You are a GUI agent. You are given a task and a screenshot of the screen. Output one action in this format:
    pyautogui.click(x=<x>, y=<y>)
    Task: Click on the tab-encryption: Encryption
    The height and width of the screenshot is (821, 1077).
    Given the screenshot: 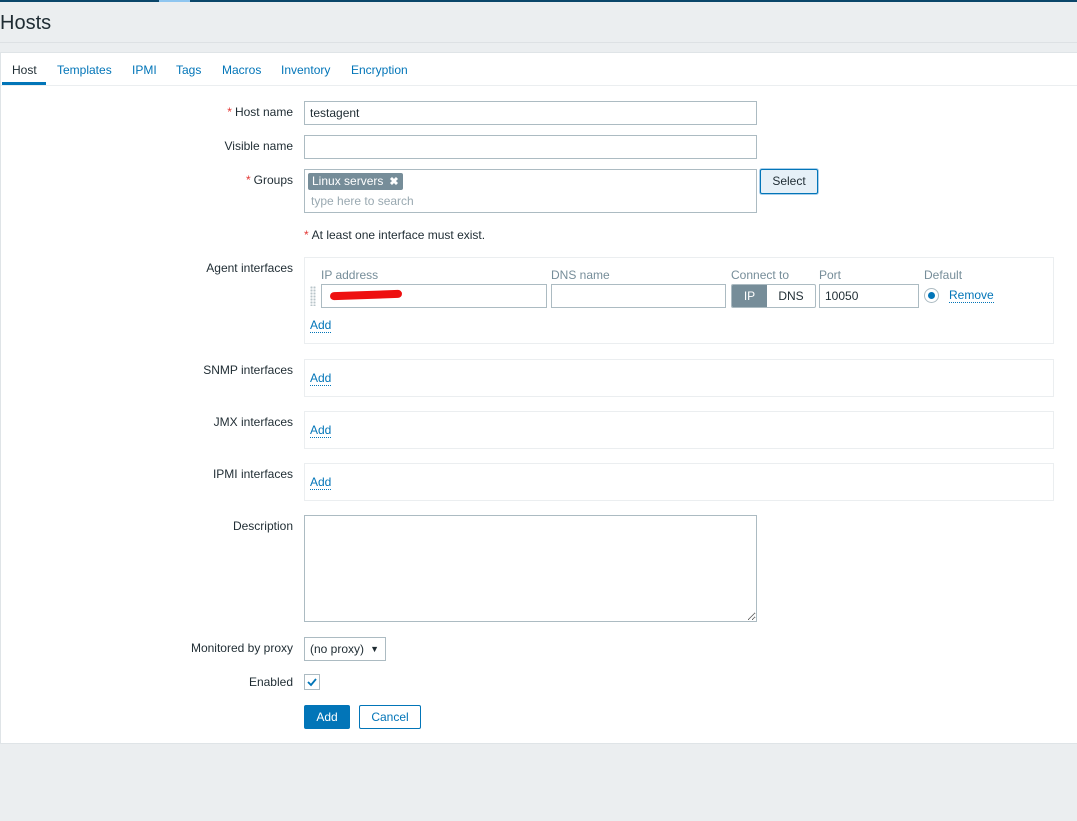 What is the action you would take?
    pyautogui.click(x=379, y=70)
    